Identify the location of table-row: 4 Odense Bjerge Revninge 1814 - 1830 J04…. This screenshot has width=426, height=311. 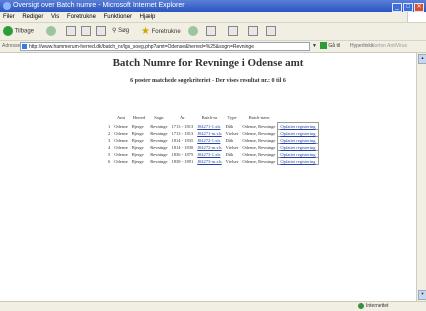
(212, 147).